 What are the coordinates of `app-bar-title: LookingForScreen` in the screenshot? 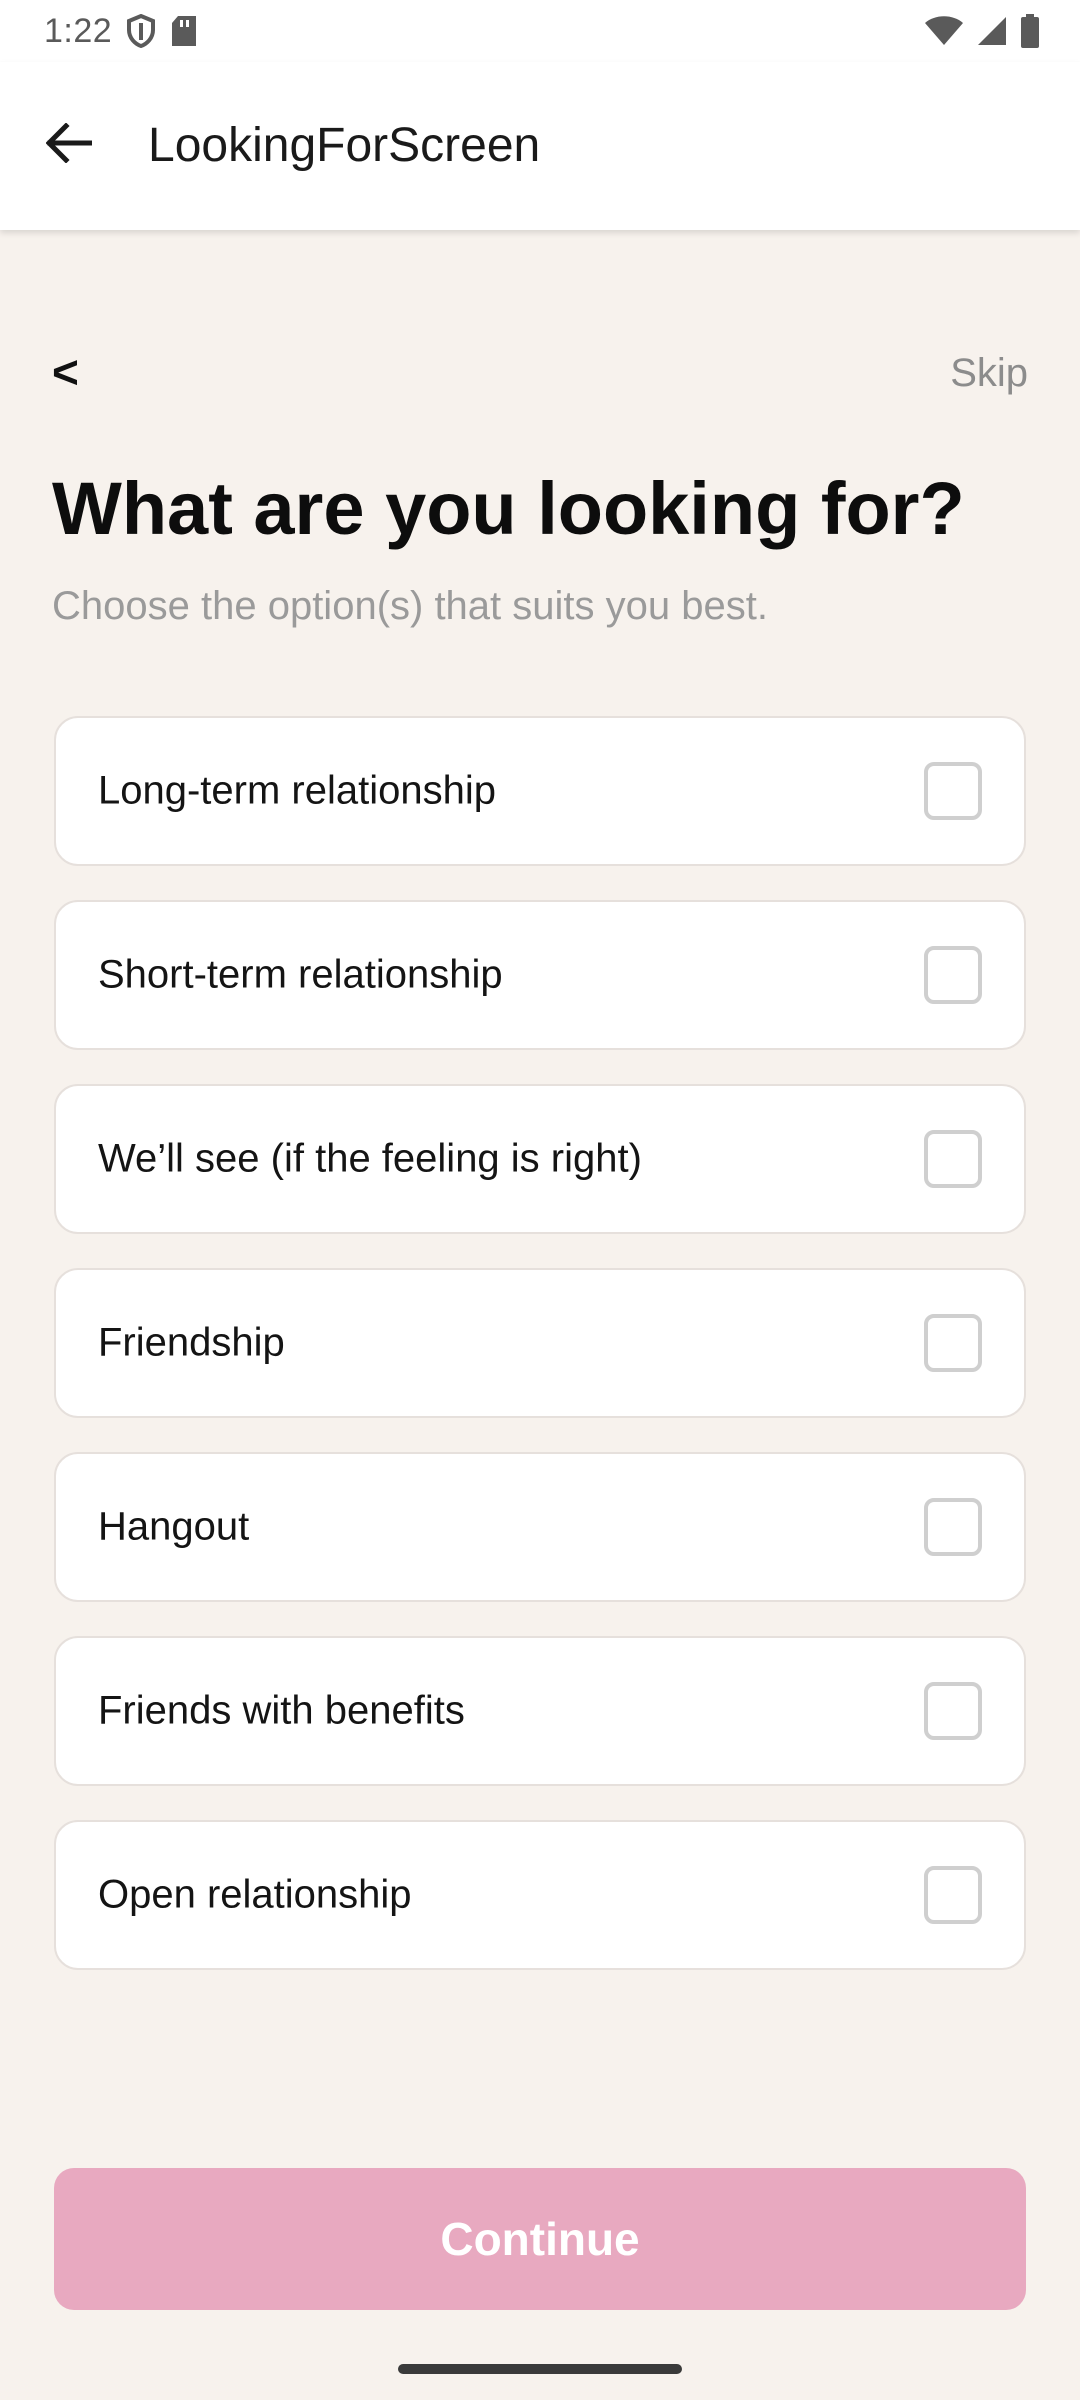 It's located at (344, 145).